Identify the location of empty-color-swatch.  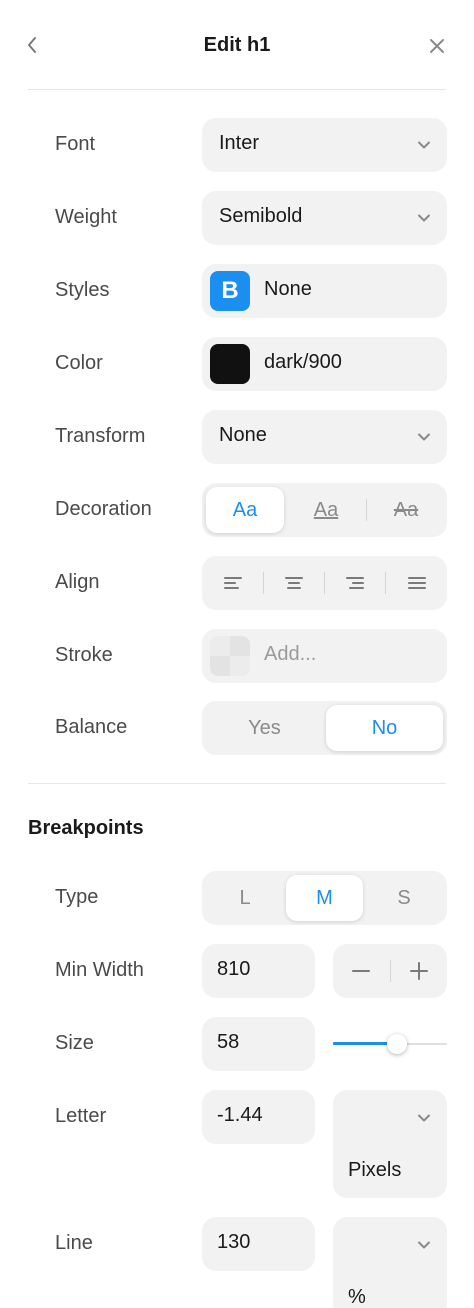
(230, 656).